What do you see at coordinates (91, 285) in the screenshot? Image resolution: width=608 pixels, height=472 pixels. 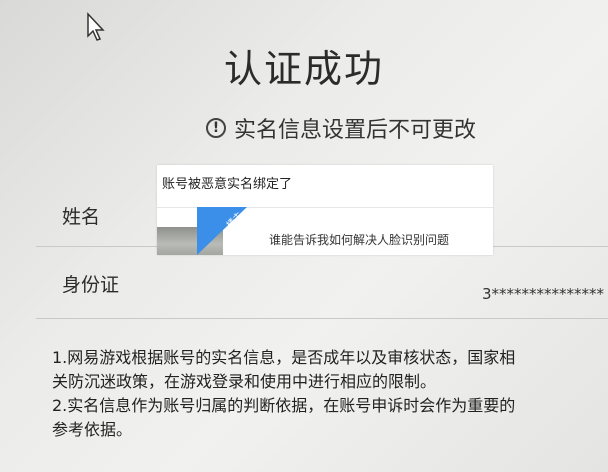 I see `id-label: 身份证` at bounding box center [91, 285].